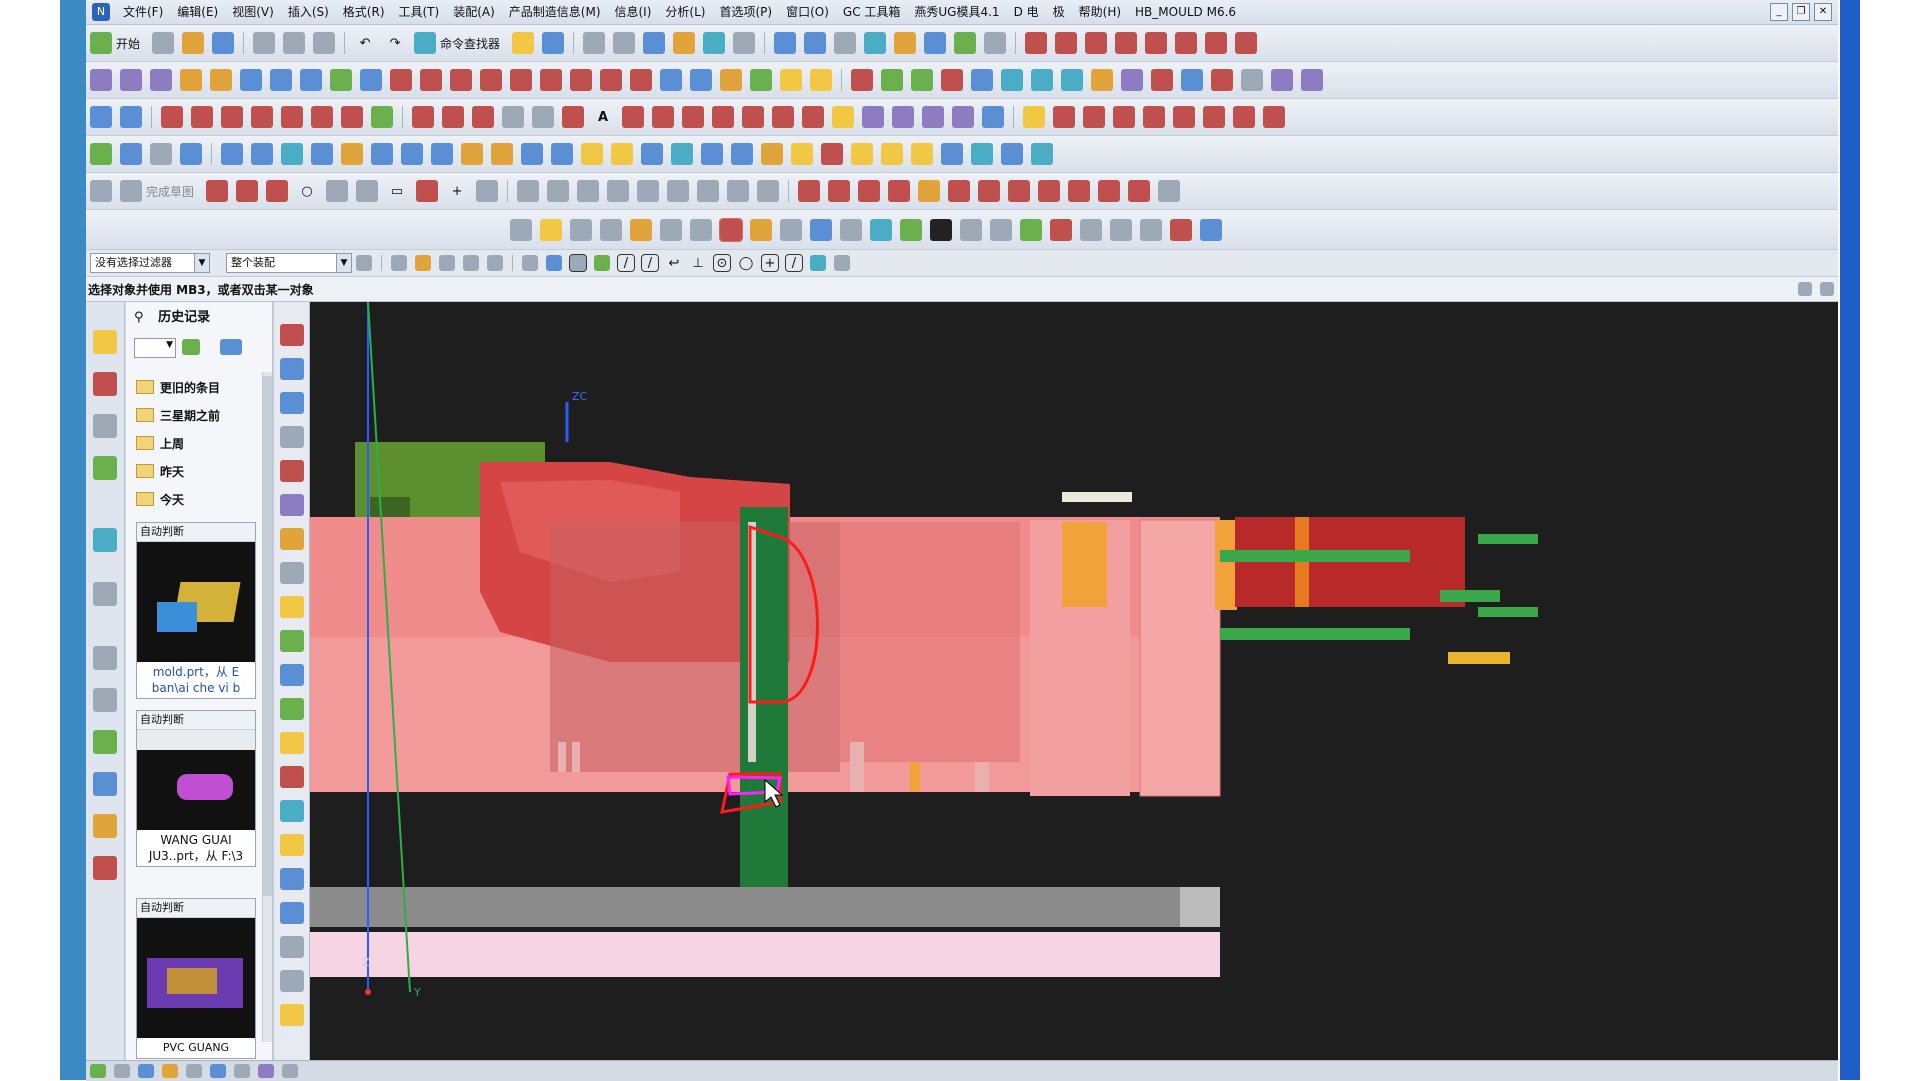  What do you see at coordinates (971, 229) in the screenshot?
I see `yx-frame-icon` at bounding box center [971, 229].